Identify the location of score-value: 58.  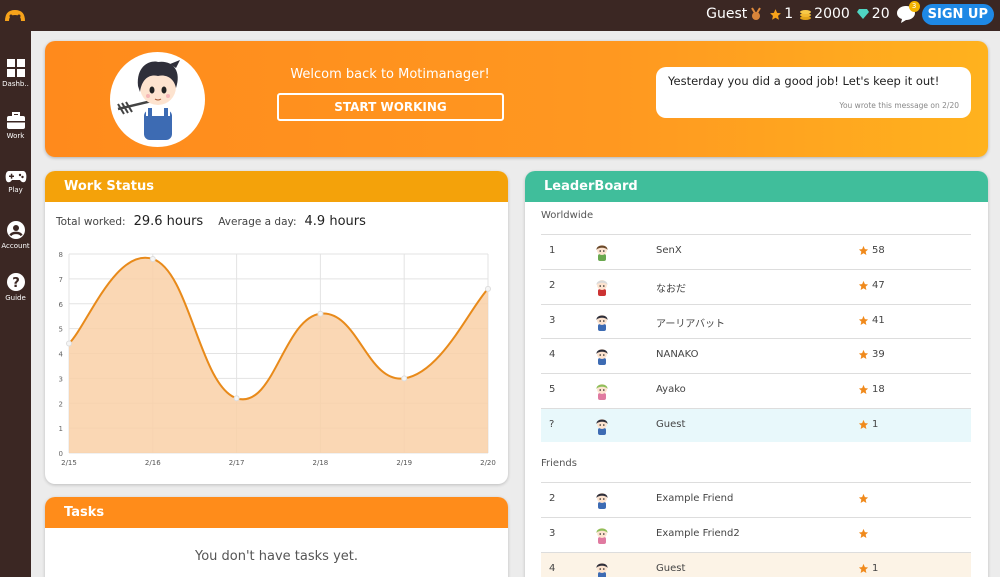
(878, 250).